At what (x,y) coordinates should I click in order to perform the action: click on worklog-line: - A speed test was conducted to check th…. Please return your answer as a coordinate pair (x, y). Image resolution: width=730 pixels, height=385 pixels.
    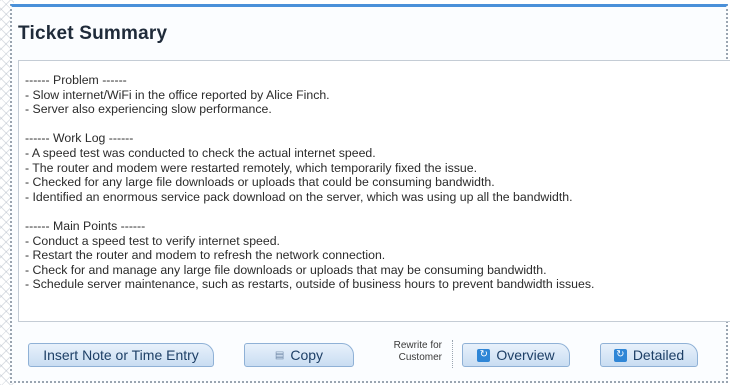
    Looking at the image, I should click on (200, 152).